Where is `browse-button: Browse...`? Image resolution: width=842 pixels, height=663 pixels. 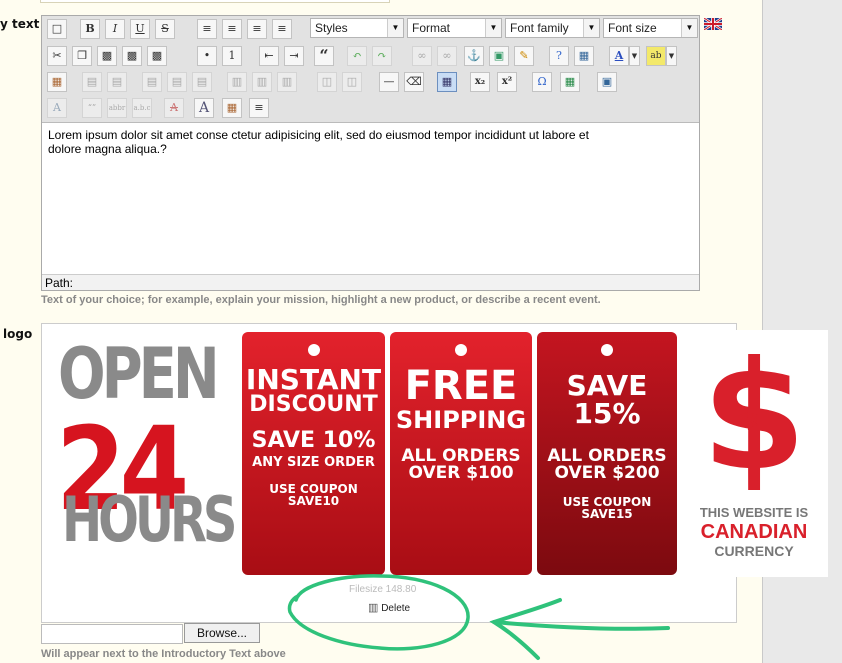
browse-button: Browse... is located at coordinates (222, 633).